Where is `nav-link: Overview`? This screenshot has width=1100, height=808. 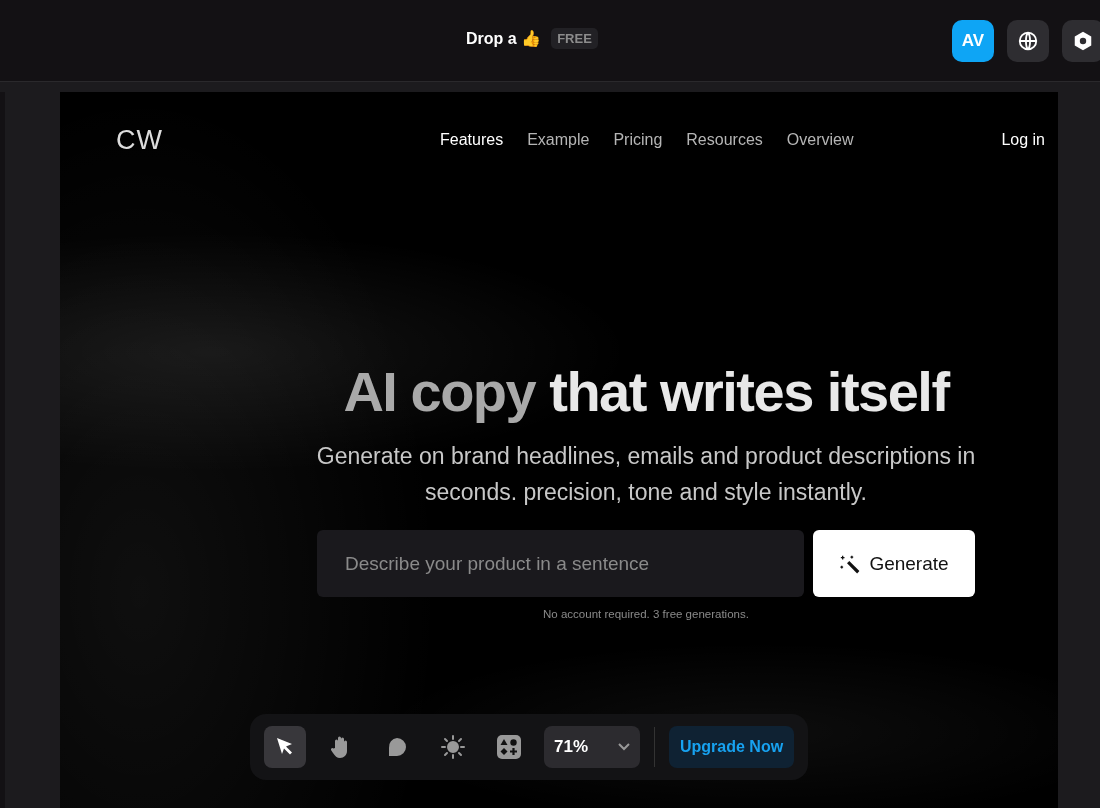 nav-link: Overview is located at coordinates (820, 140).